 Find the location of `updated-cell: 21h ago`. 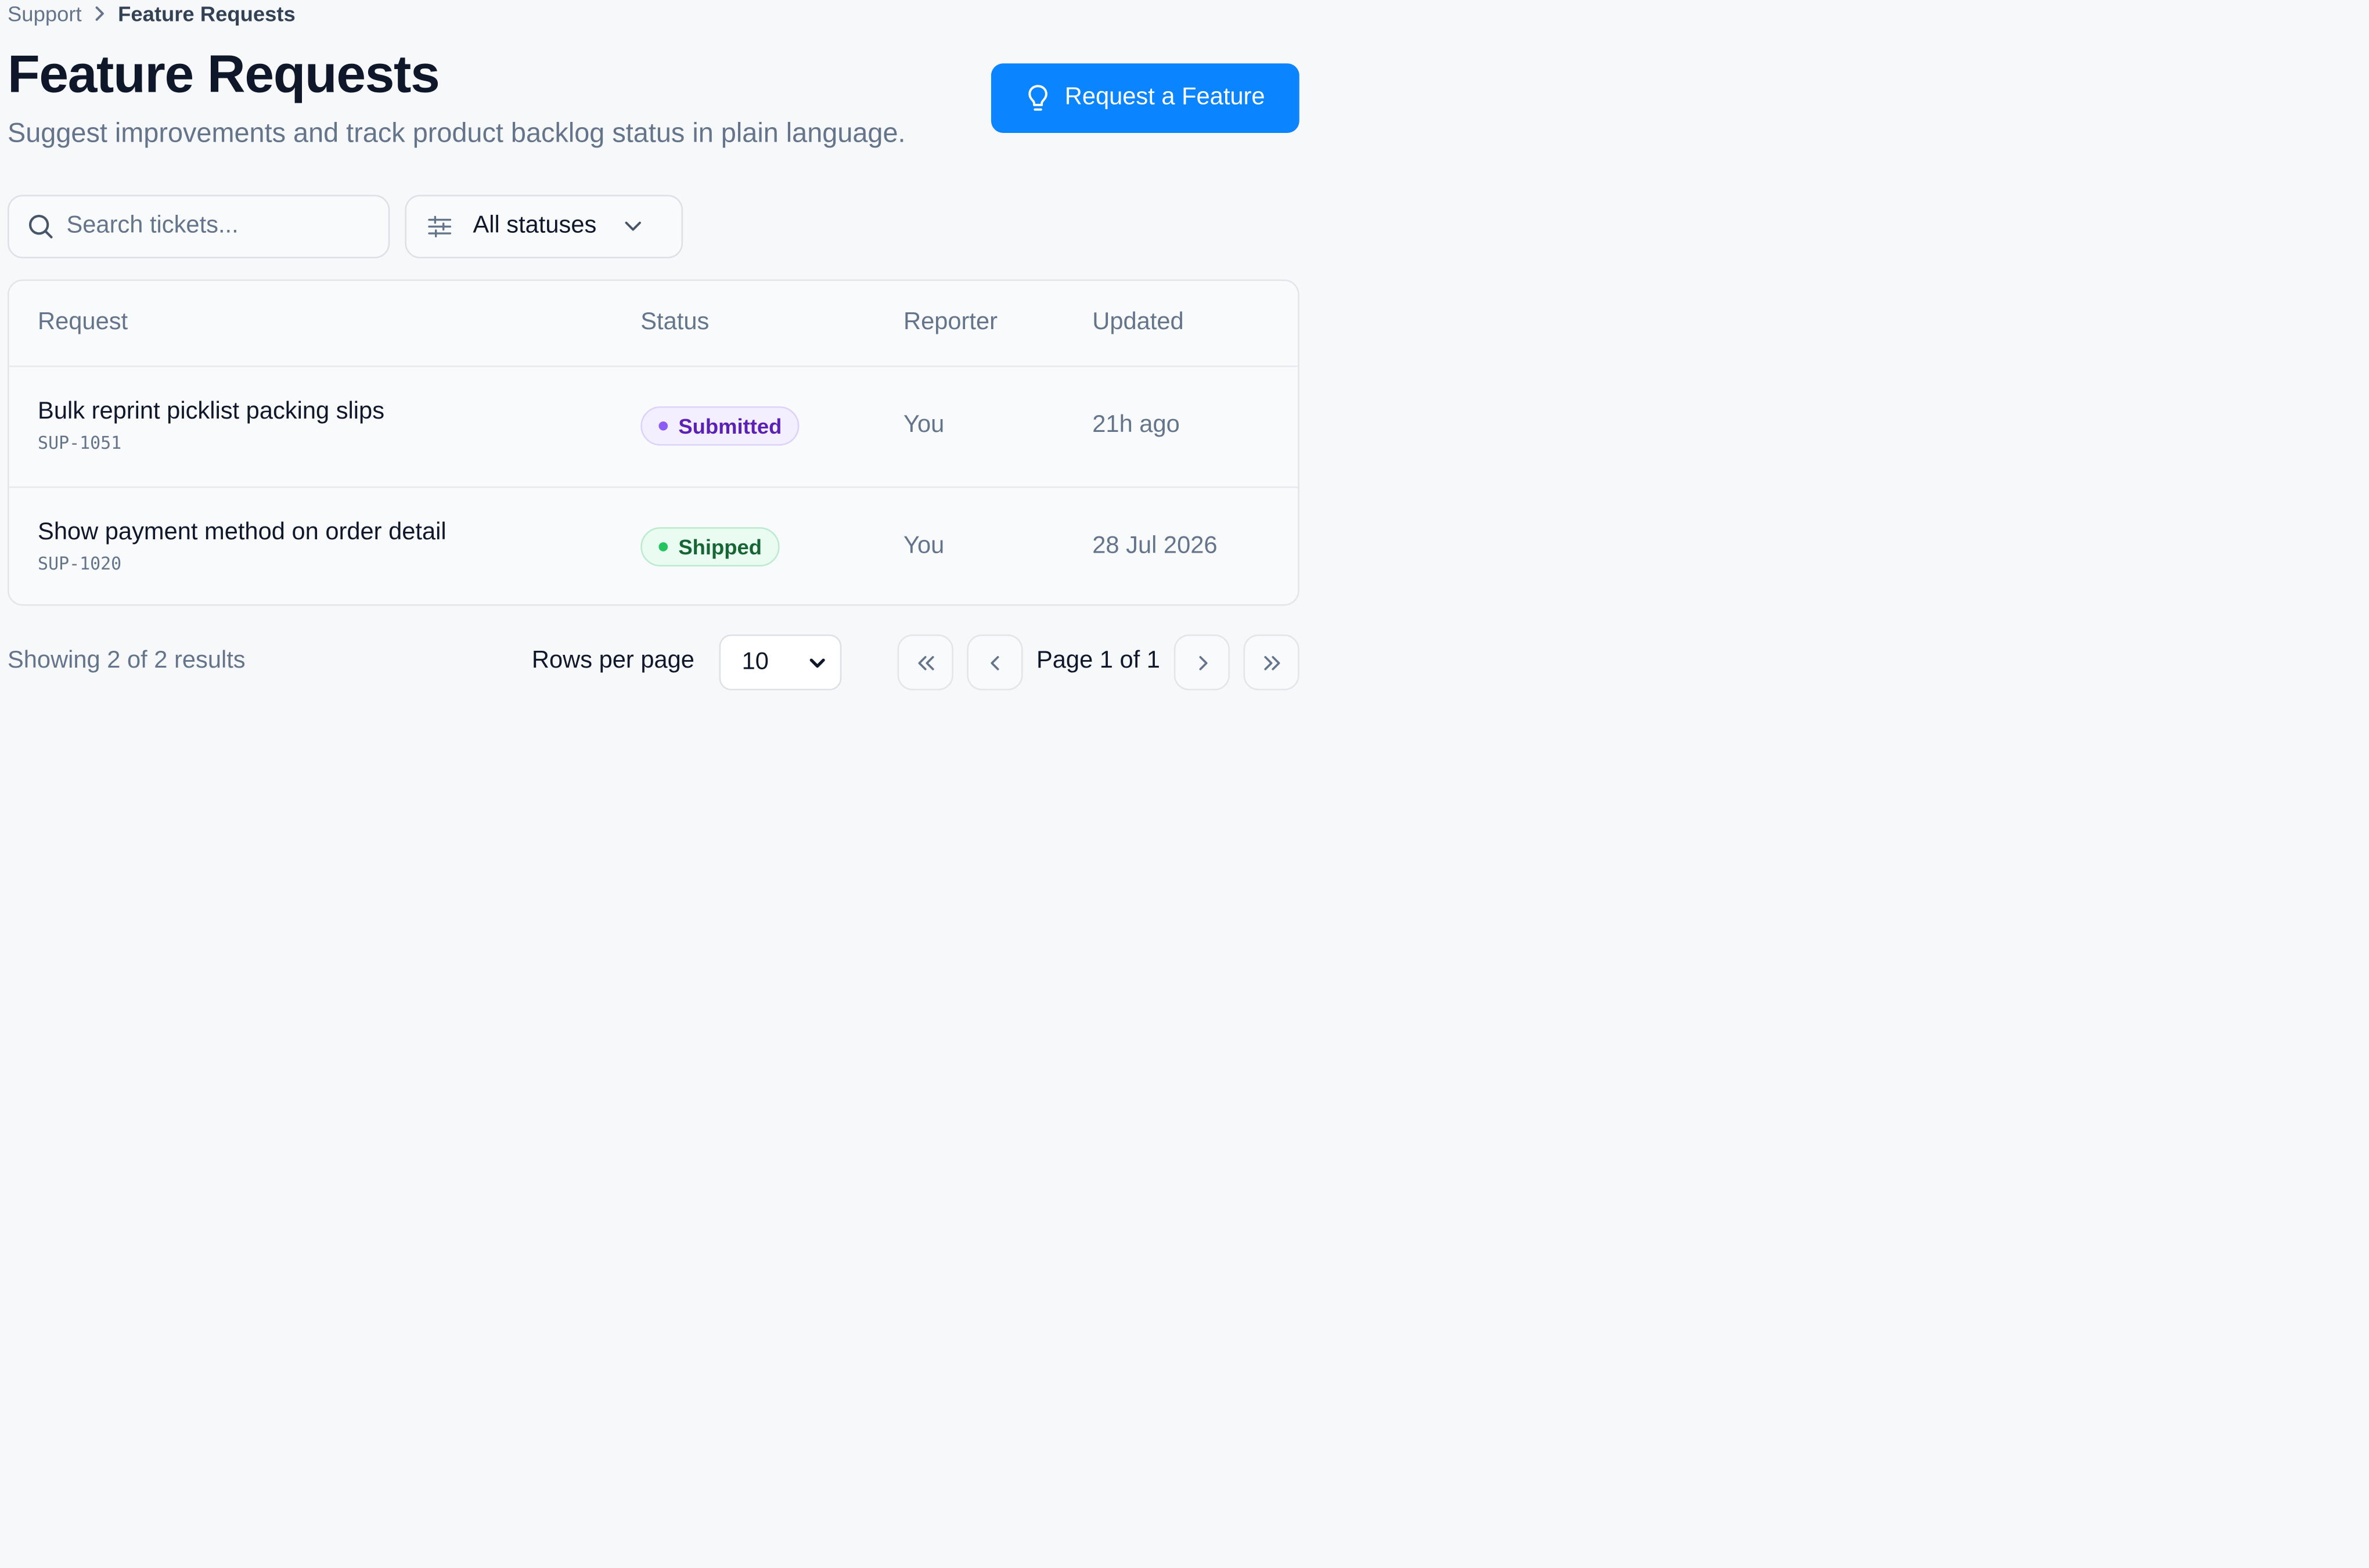

updated-cell: 21h ago is located at coordinates (1136, 425).